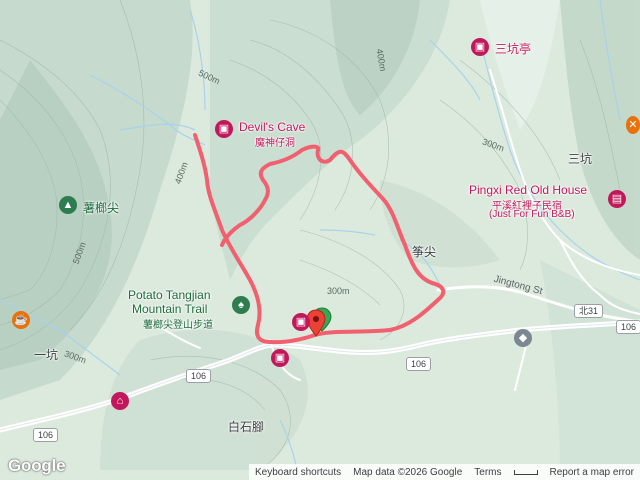 This screenshot has height=480, width=640. I want to click on poi-pingxi-label: Pingxi Red Old House, so click(528, 190).